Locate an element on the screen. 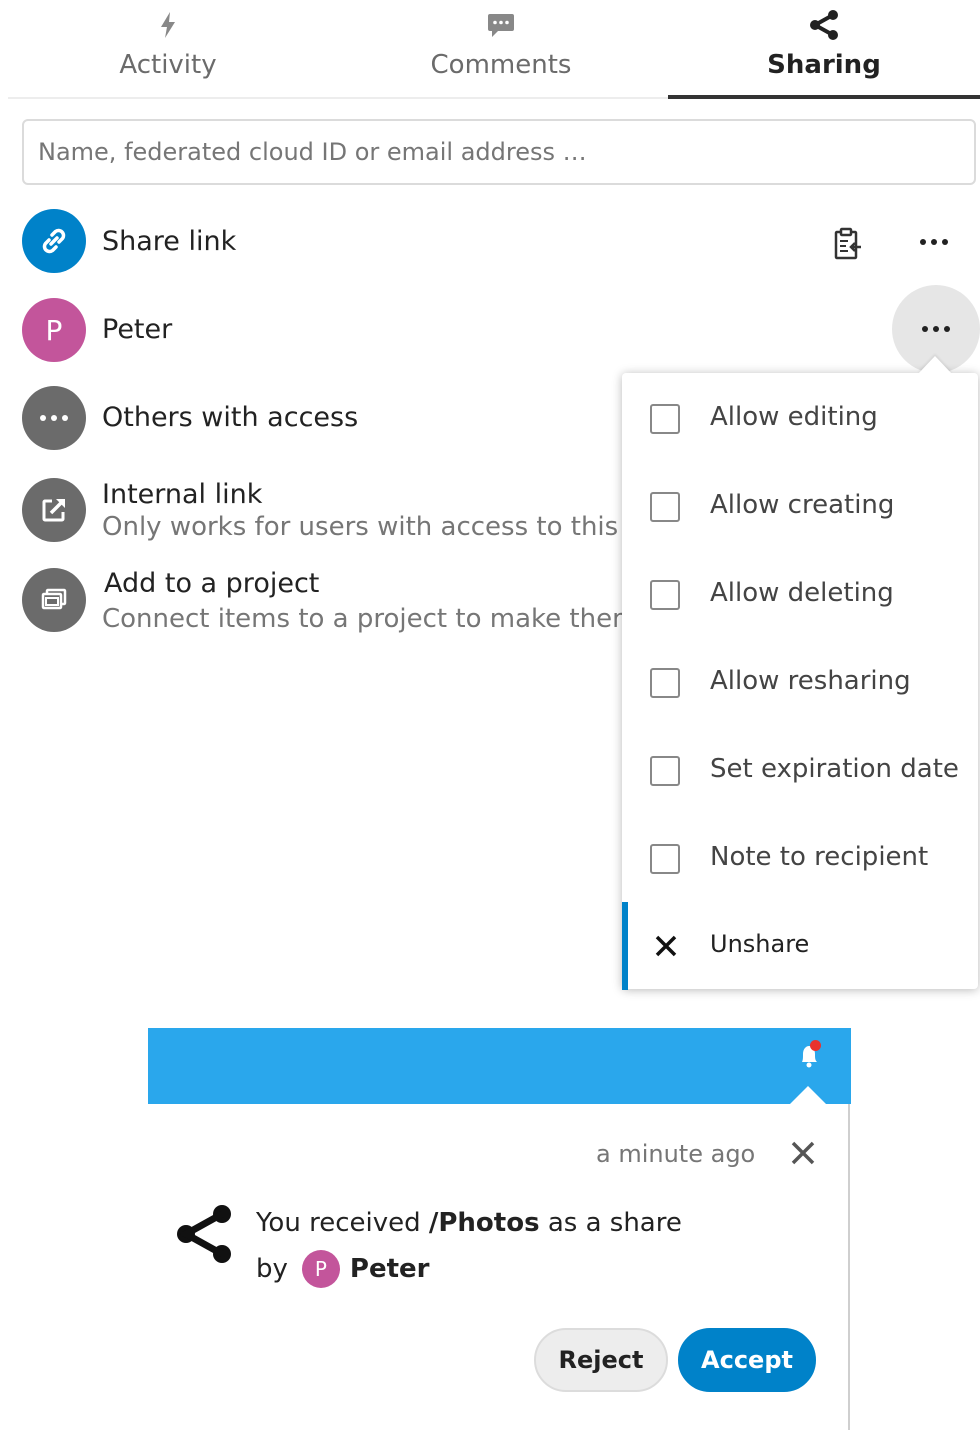  lightning-icon is located at coordinates (168, 25).